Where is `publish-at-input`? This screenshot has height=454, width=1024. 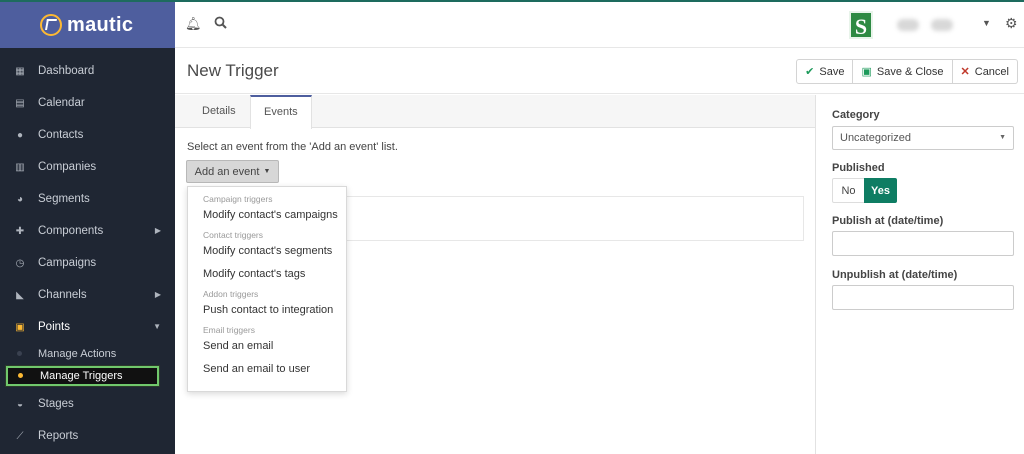
publish-at-input is located at coordinates (923, 243).